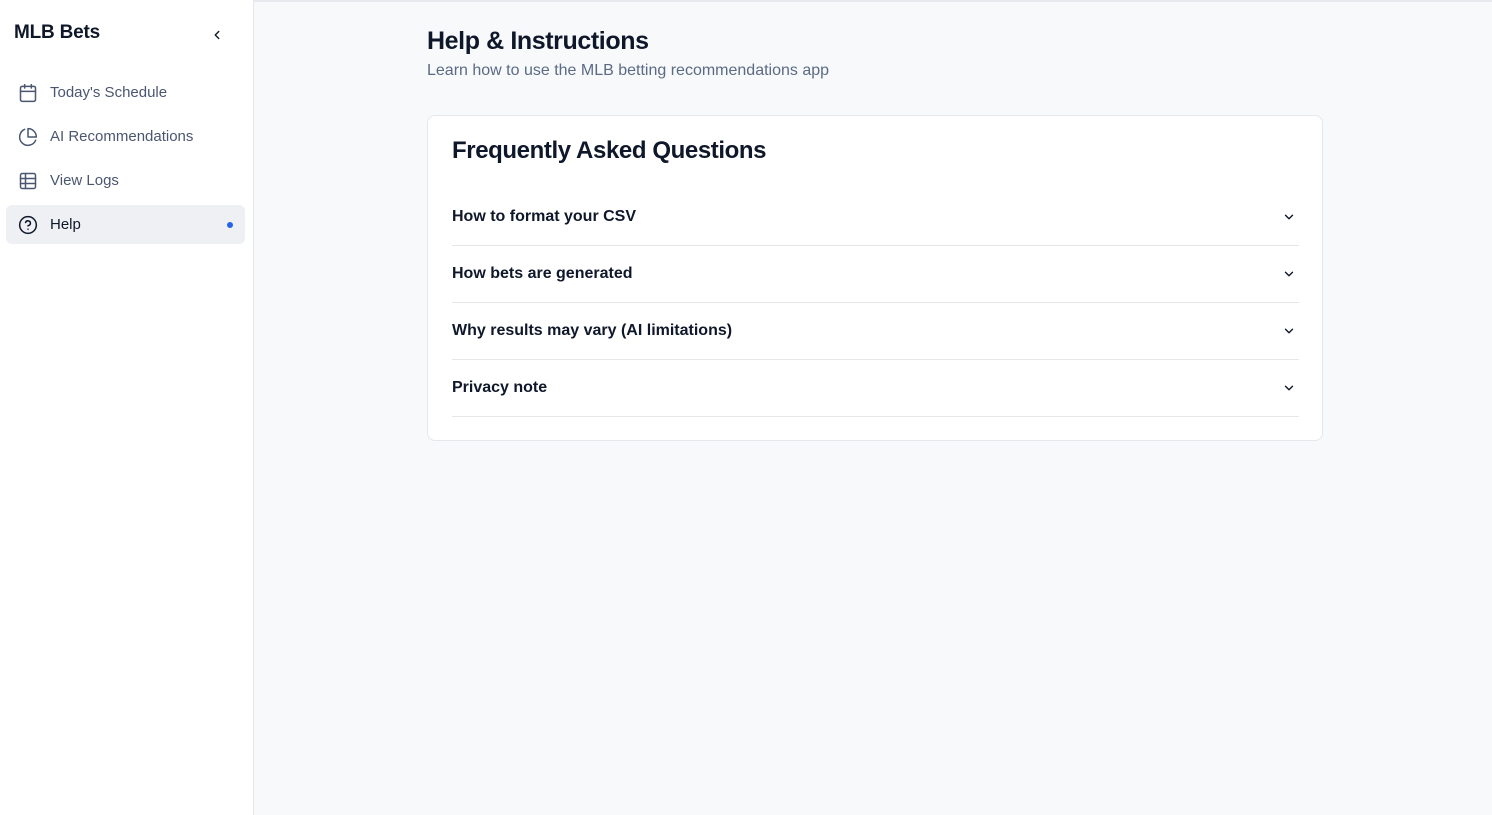 The width and height of the screenshot is (1492, 815). Describe the element at coordinates (125, 180) in the screenshot. I see `sidebar-item-view-logs: View Logs` at that location.